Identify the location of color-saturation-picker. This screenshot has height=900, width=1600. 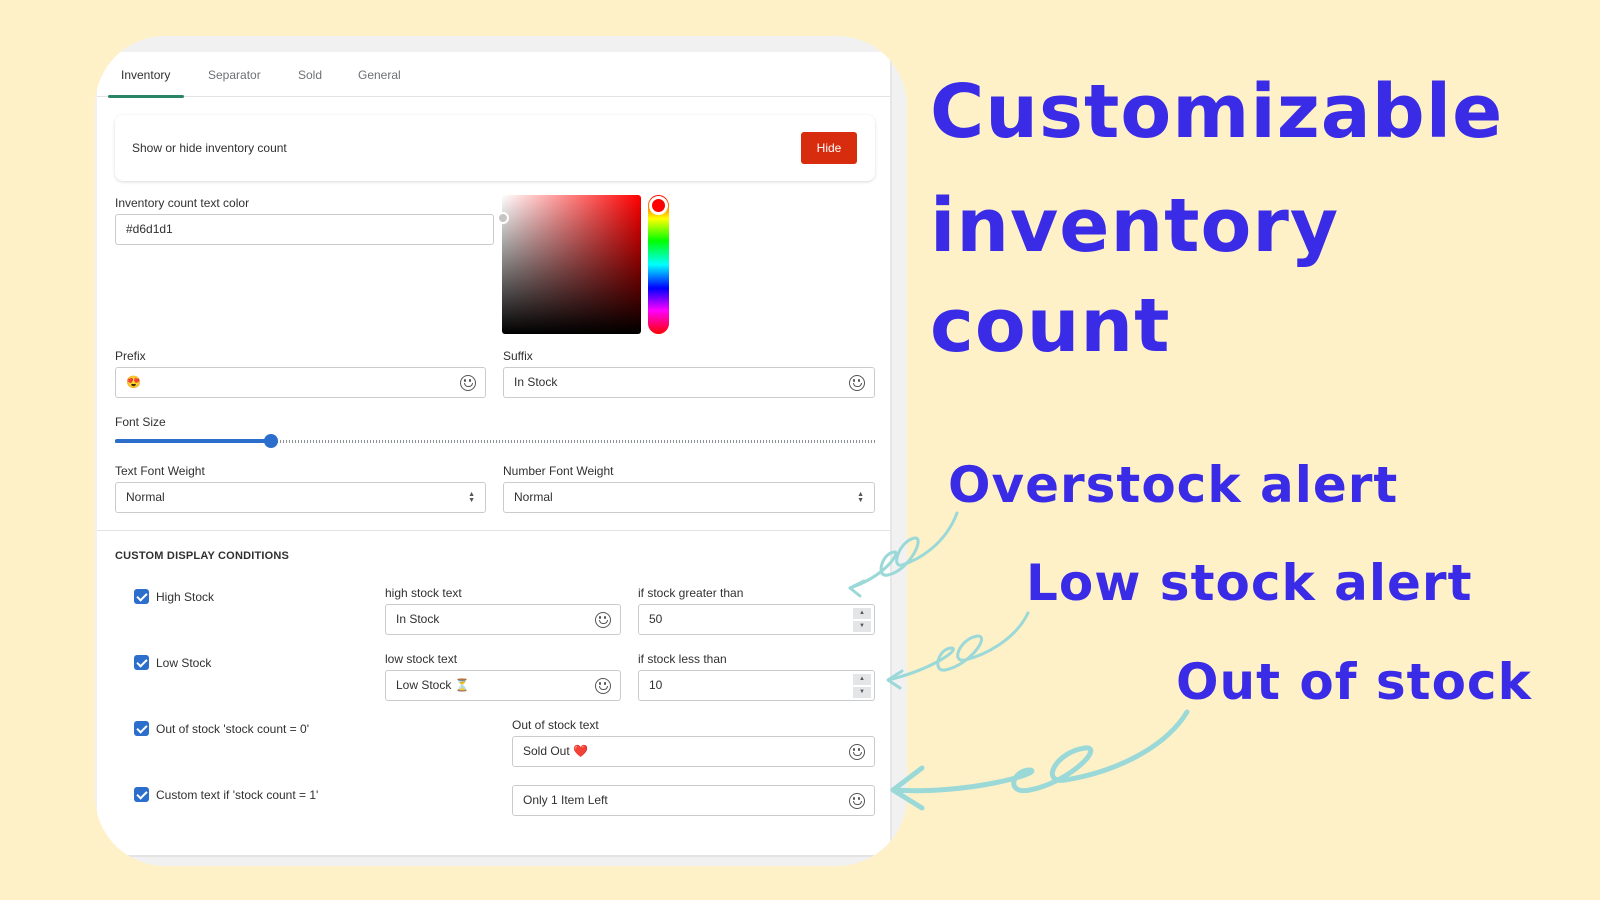
(569, 264).